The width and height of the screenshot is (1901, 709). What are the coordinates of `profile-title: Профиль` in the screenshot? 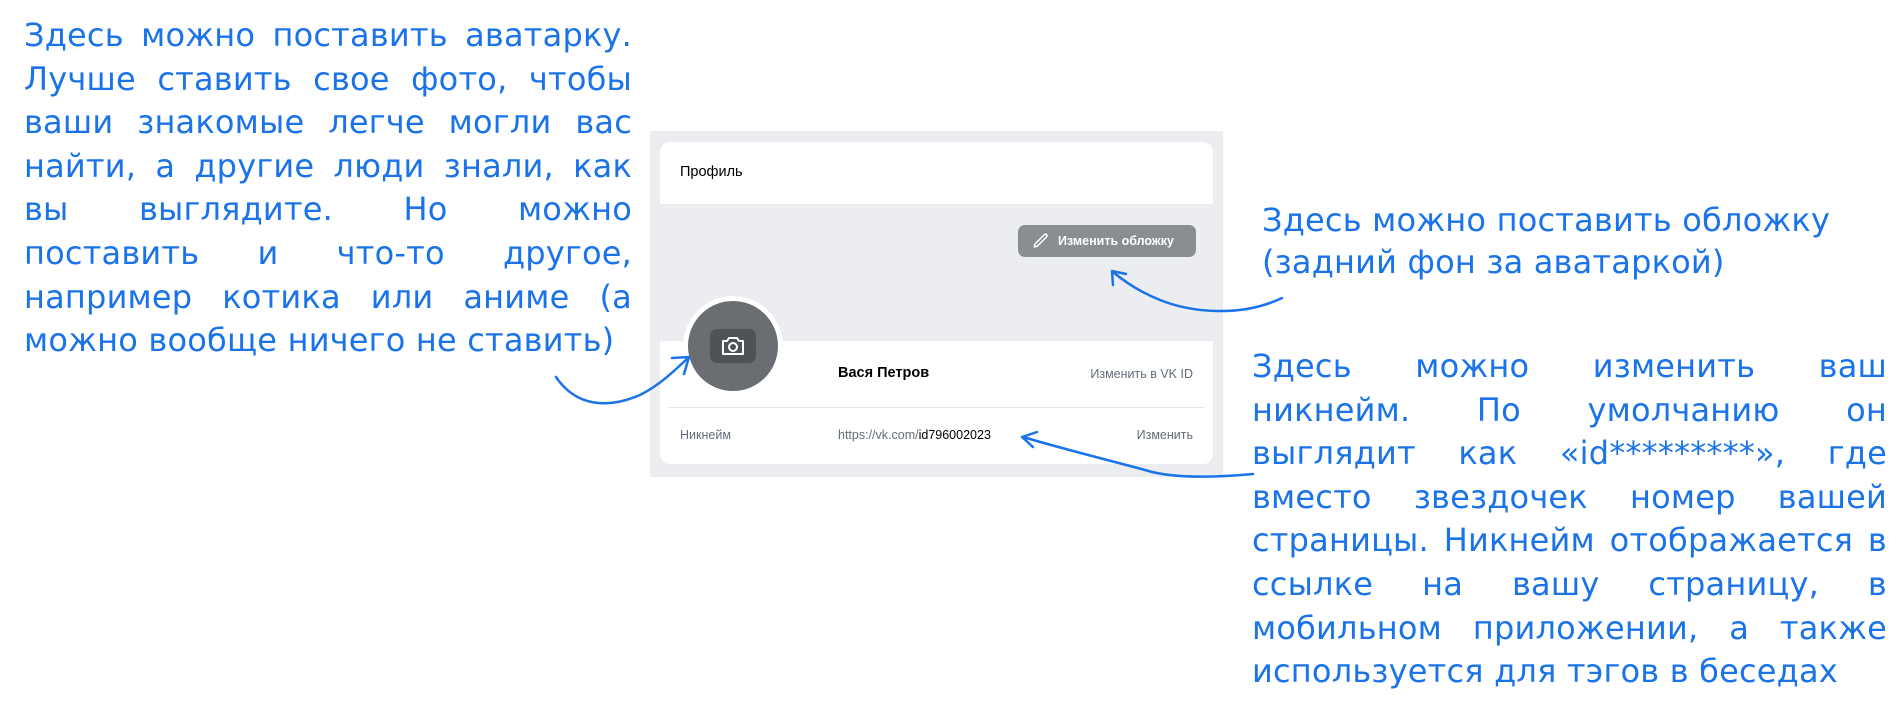 It's located at (711, 172).